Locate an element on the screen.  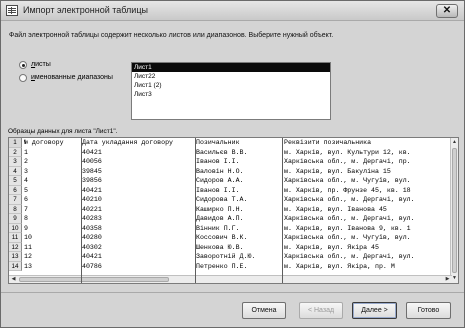
row-number: 14 is located at coordinates (15, 266).